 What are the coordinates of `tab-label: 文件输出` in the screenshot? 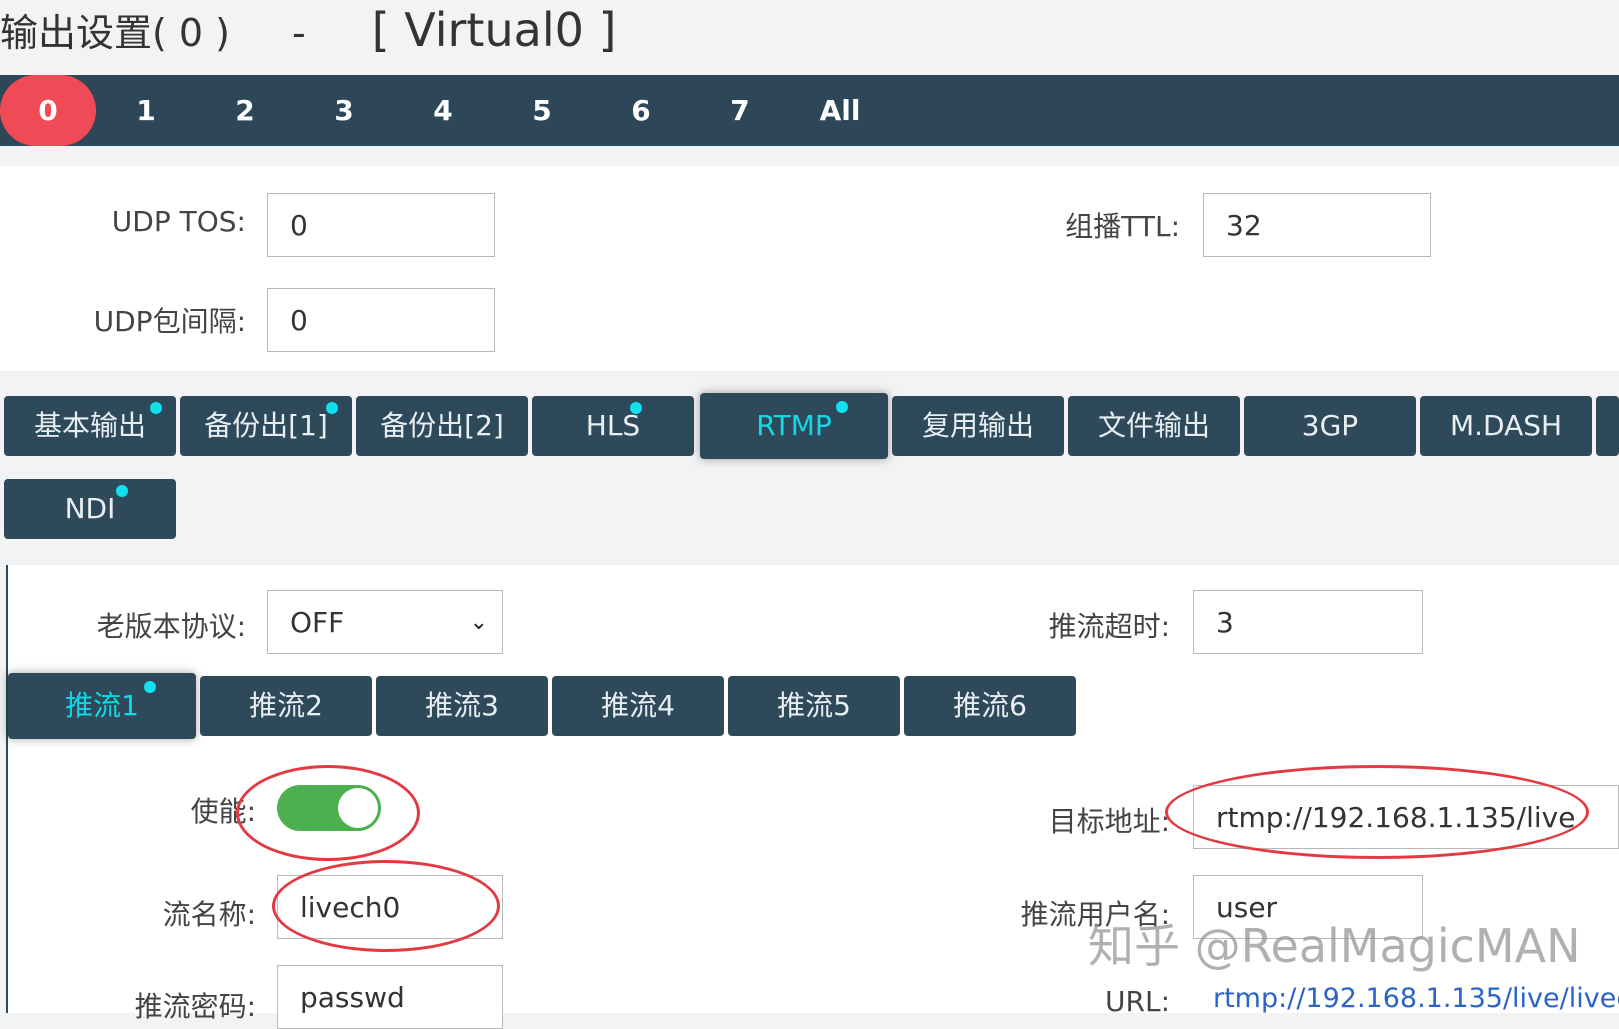 It's located at (1153, 425).